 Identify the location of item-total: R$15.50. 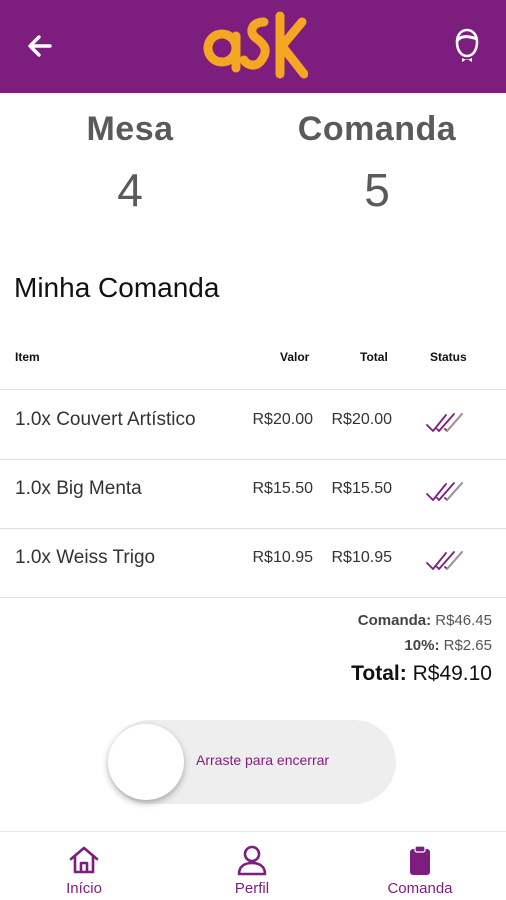
(362, 488).